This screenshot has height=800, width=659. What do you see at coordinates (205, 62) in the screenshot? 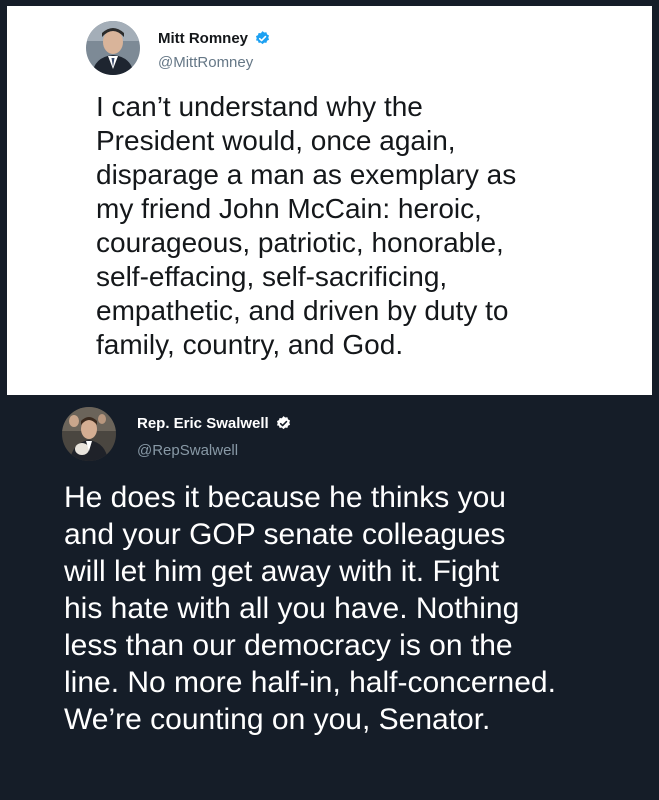
I see `author-handle: @MittRomney` at bounding box center [205, 62].